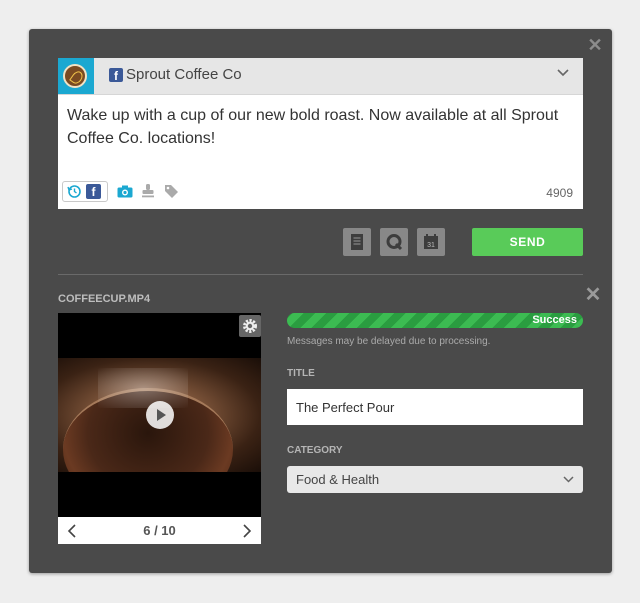  Describe the element at coordinates (247, 531) in the screenshot. I see `chevron-right-icon` at that location.